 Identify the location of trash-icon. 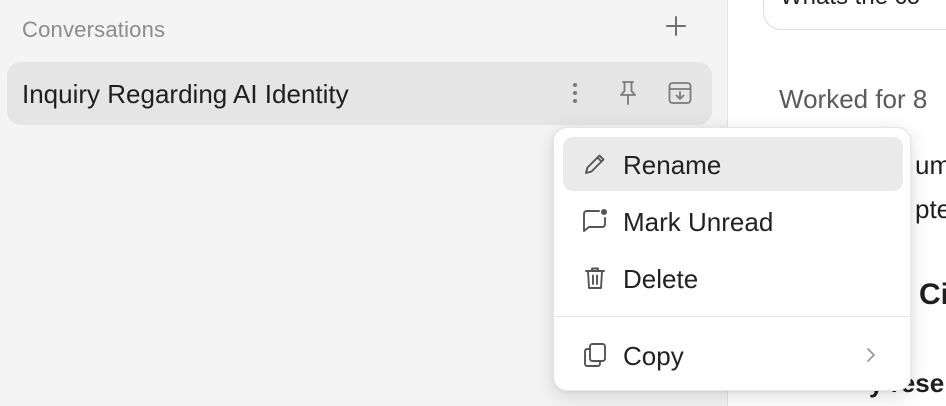
(595, 278).